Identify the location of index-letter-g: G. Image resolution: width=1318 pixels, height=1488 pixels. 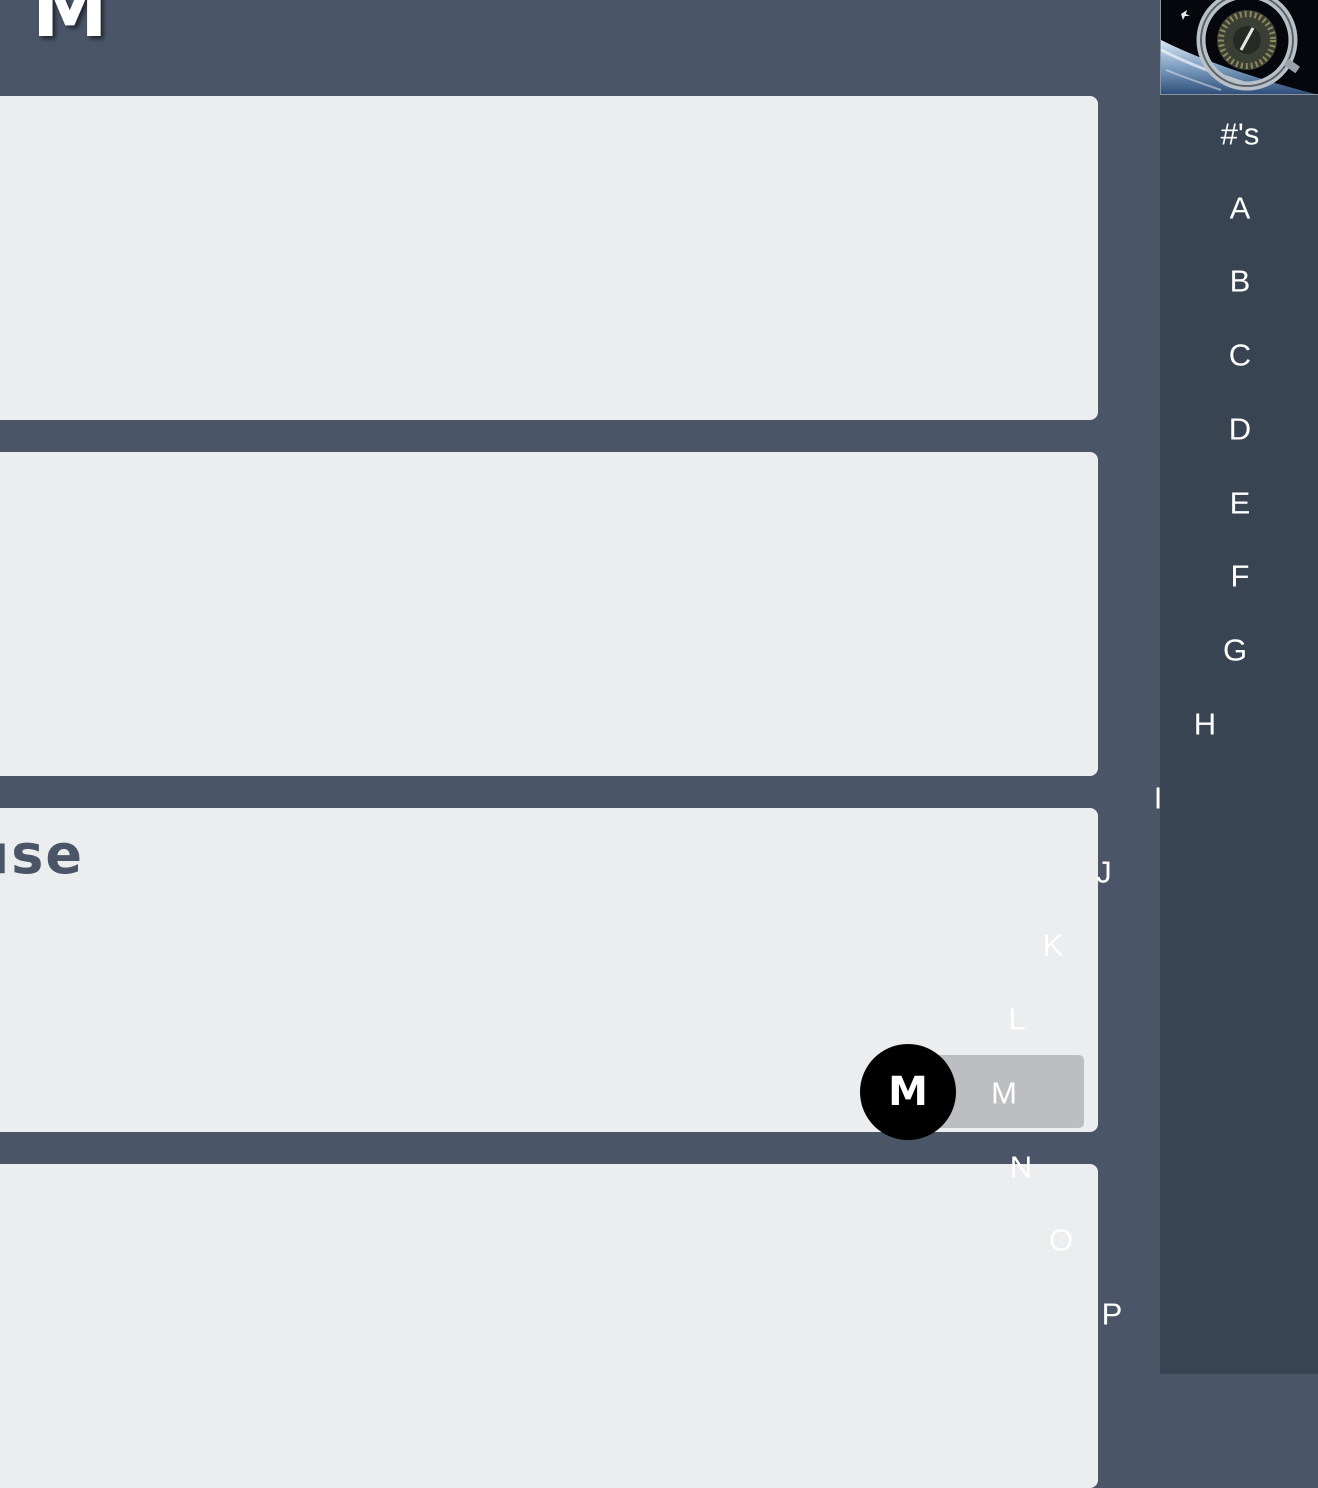
(1235, 650).